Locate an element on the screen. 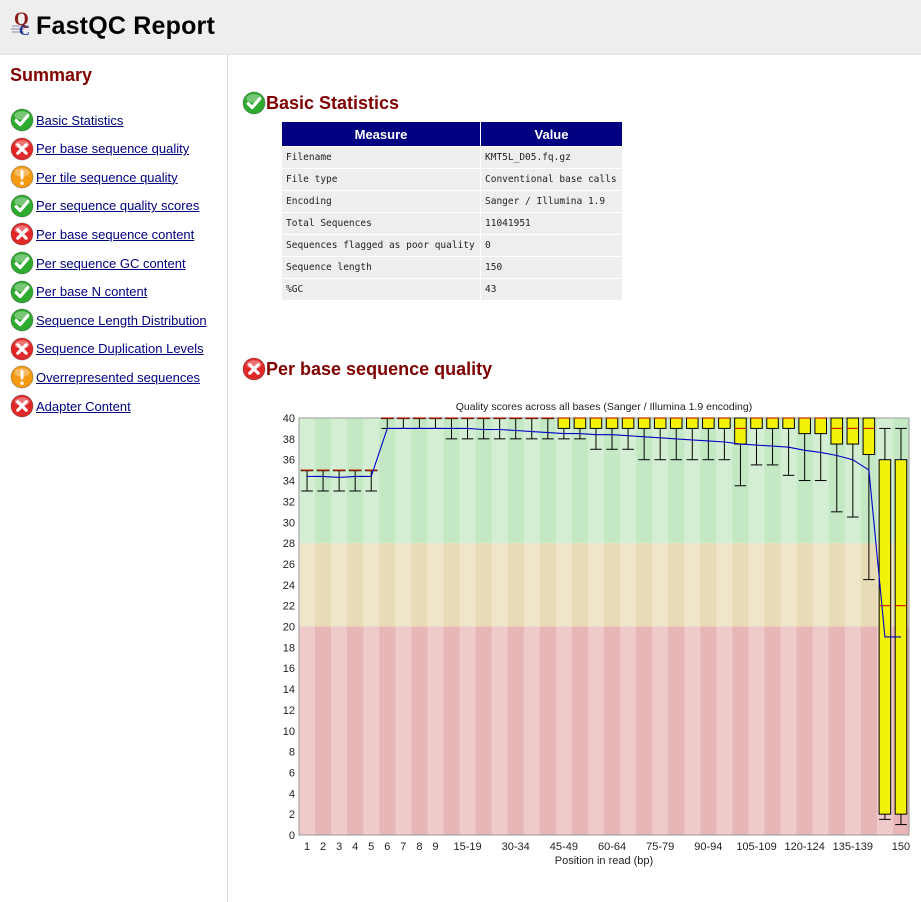 Image resolution: width=921 pixels, height=902 pixels. summary-item-per-tile-sequence-quality: Per tile sequence quality is located at coordinates (94, 177).